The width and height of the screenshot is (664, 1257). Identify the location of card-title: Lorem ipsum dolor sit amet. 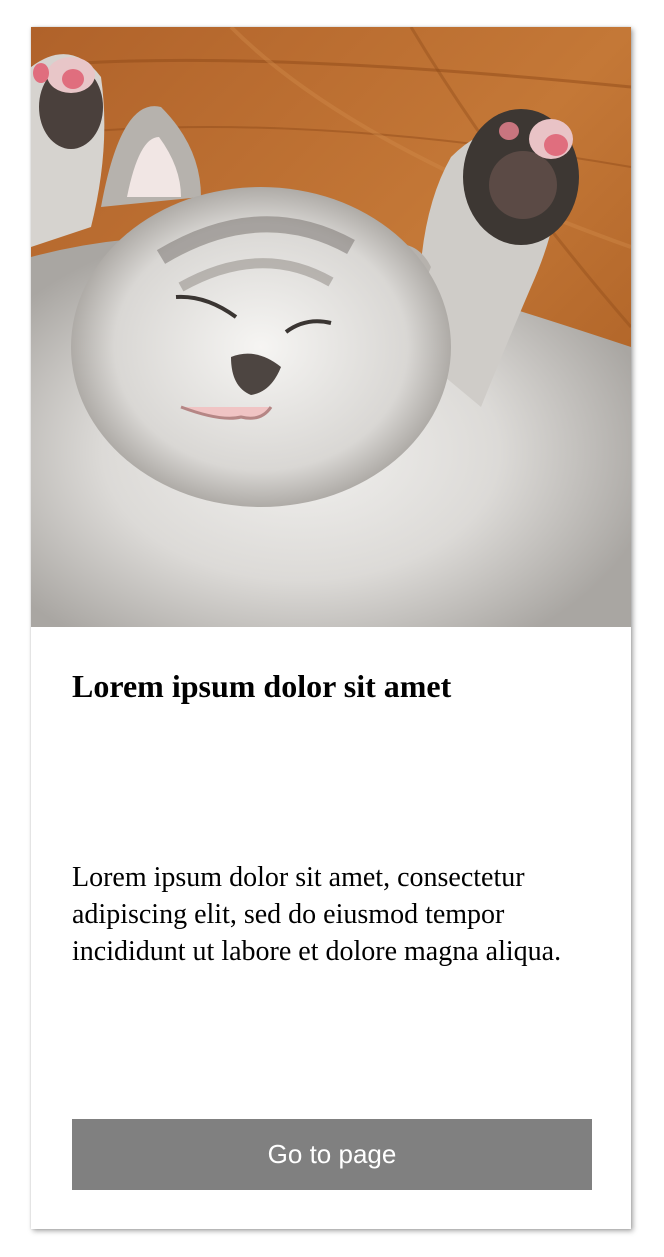
(262, 686).